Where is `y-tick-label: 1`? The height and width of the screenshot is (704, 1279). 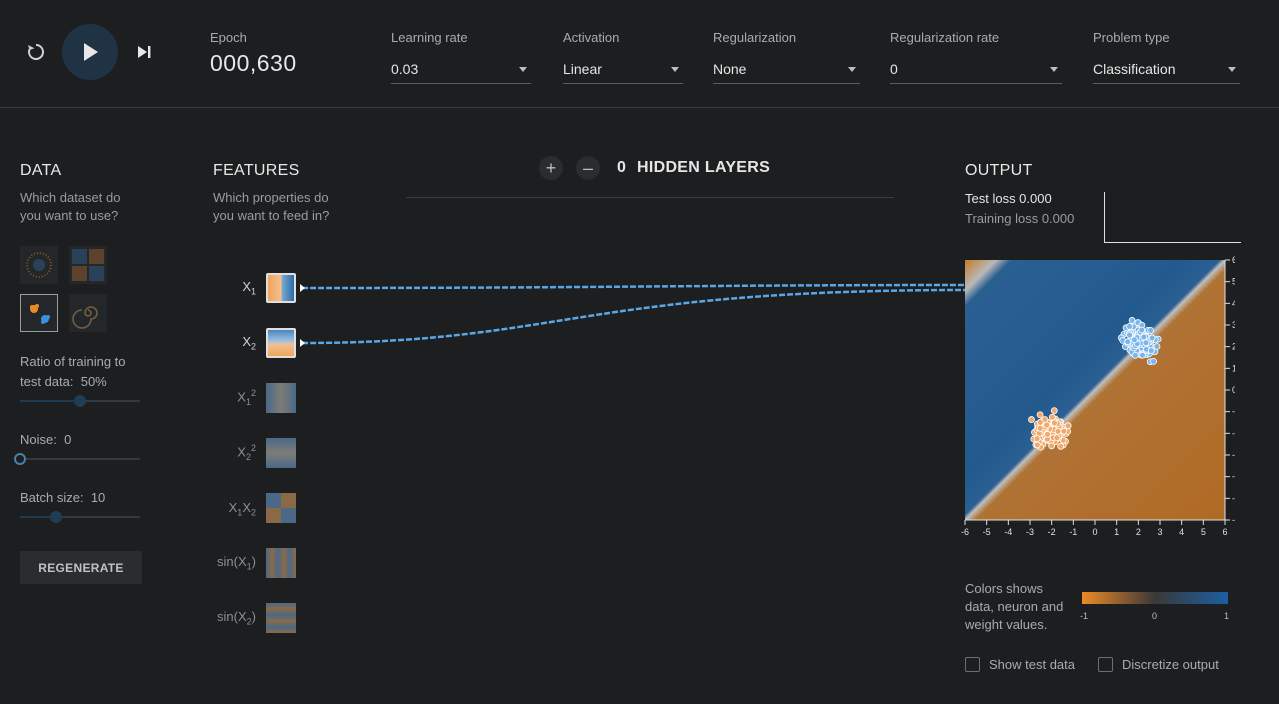 y-tick-label: 1 is located at coordinates (1233, 368).